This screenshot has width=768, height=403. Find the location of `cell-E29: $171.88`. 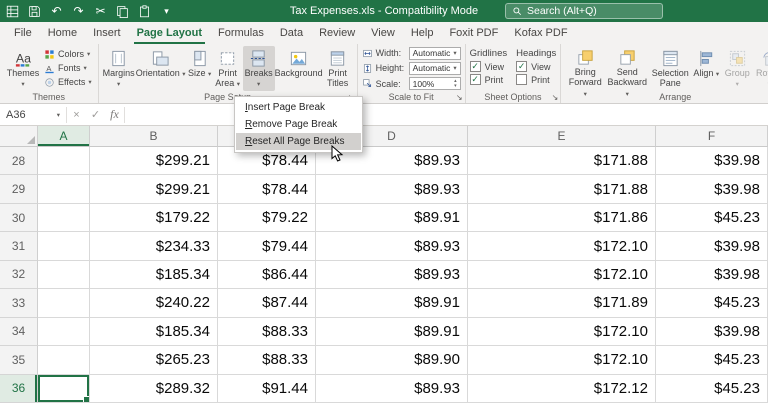

cell-E29: $171.88 is located at coordinates (562, 189).